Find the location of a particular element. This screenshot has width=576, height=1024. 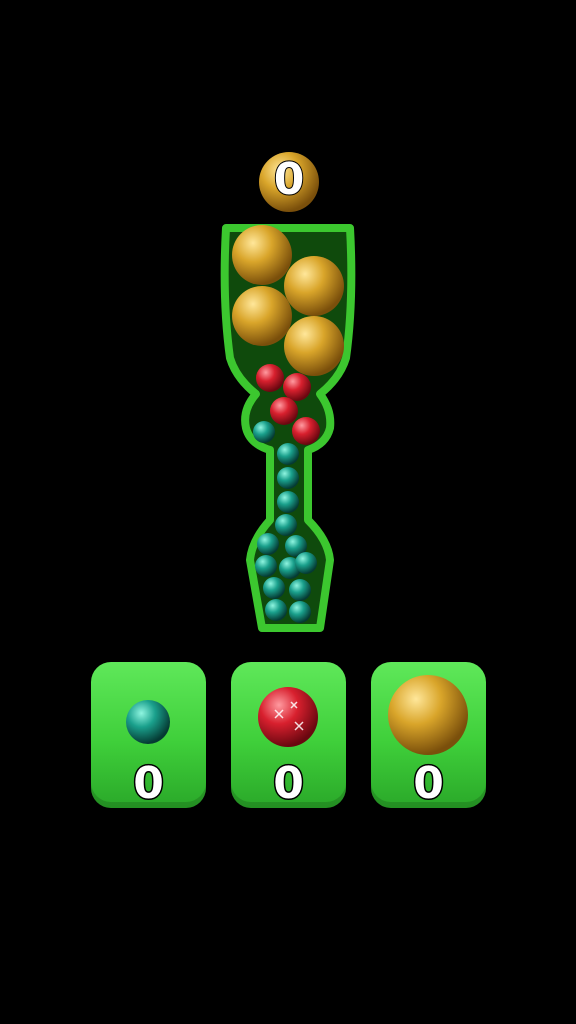

bin-gold-count: 0 is located at coordinates (429, 784).